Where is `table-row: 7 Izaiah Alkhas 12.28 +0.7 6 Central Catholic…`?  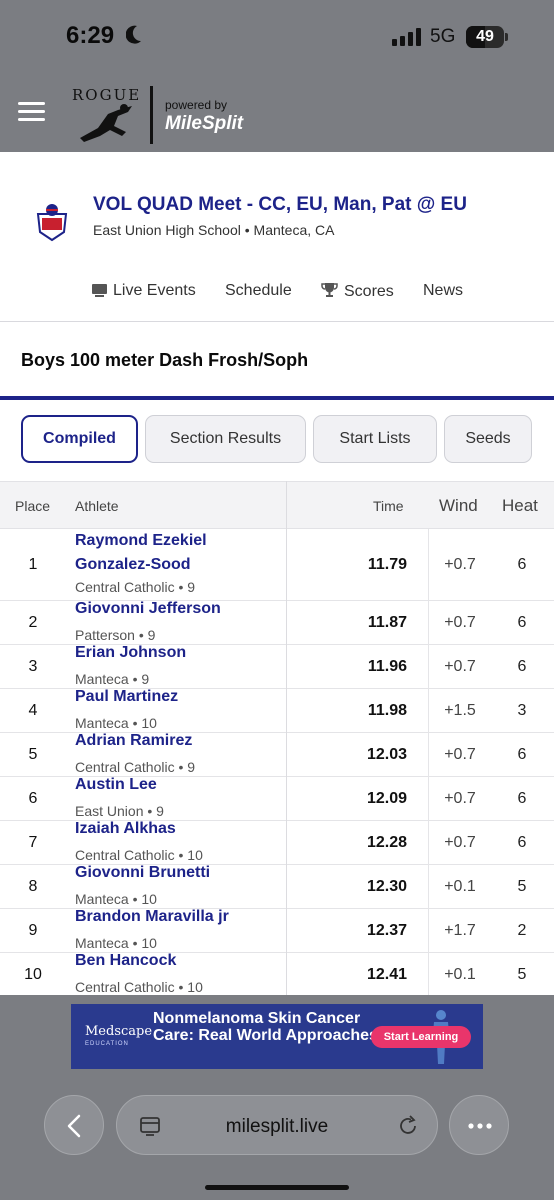
table-row: 7 Izaiah Alkhas 12.28 +0.7 6 Central Catholic… is located at coordinates (277, 842).